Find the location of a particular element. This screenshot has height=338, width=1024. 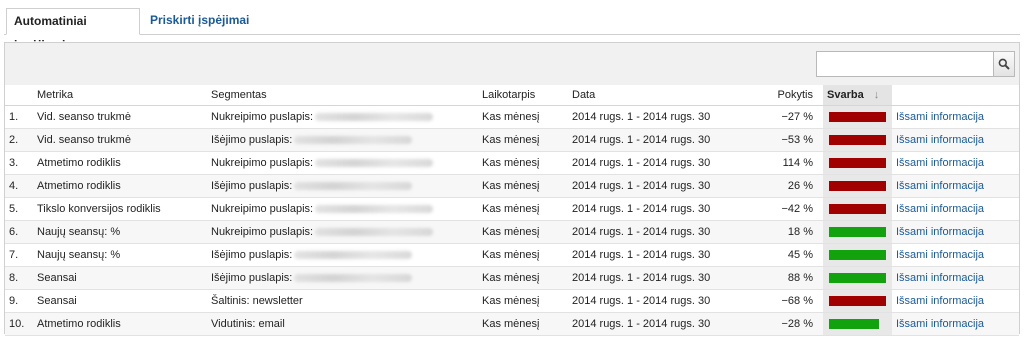

tab-automatiniai: Automatiniai įspėjimai is located at coordinates (73, 30).